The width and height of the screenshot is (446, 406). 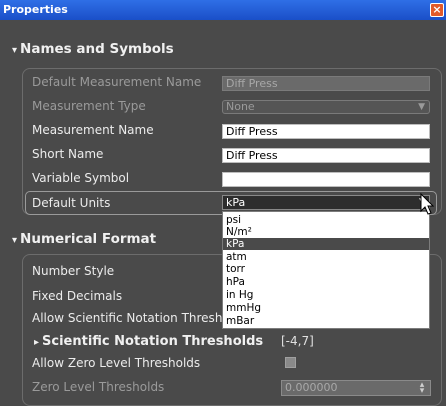 What do you see at coordinates (98, 387) in the screenshot?
I see `zero-level-thresholds-label: Zero Level Thresholds` at bounding box center [98, 387].